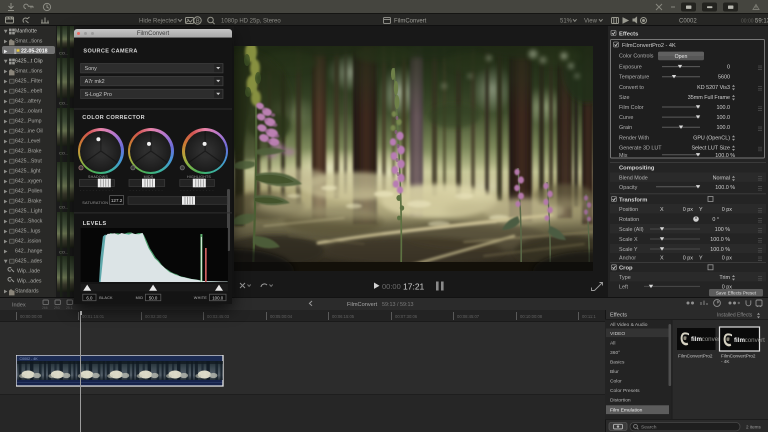 This screenshot has width=768, height=432. What do you see at coordinates (628, 188) in the screenshot?
I see `svg-text: Opacity` at bounding box center [628, 188].